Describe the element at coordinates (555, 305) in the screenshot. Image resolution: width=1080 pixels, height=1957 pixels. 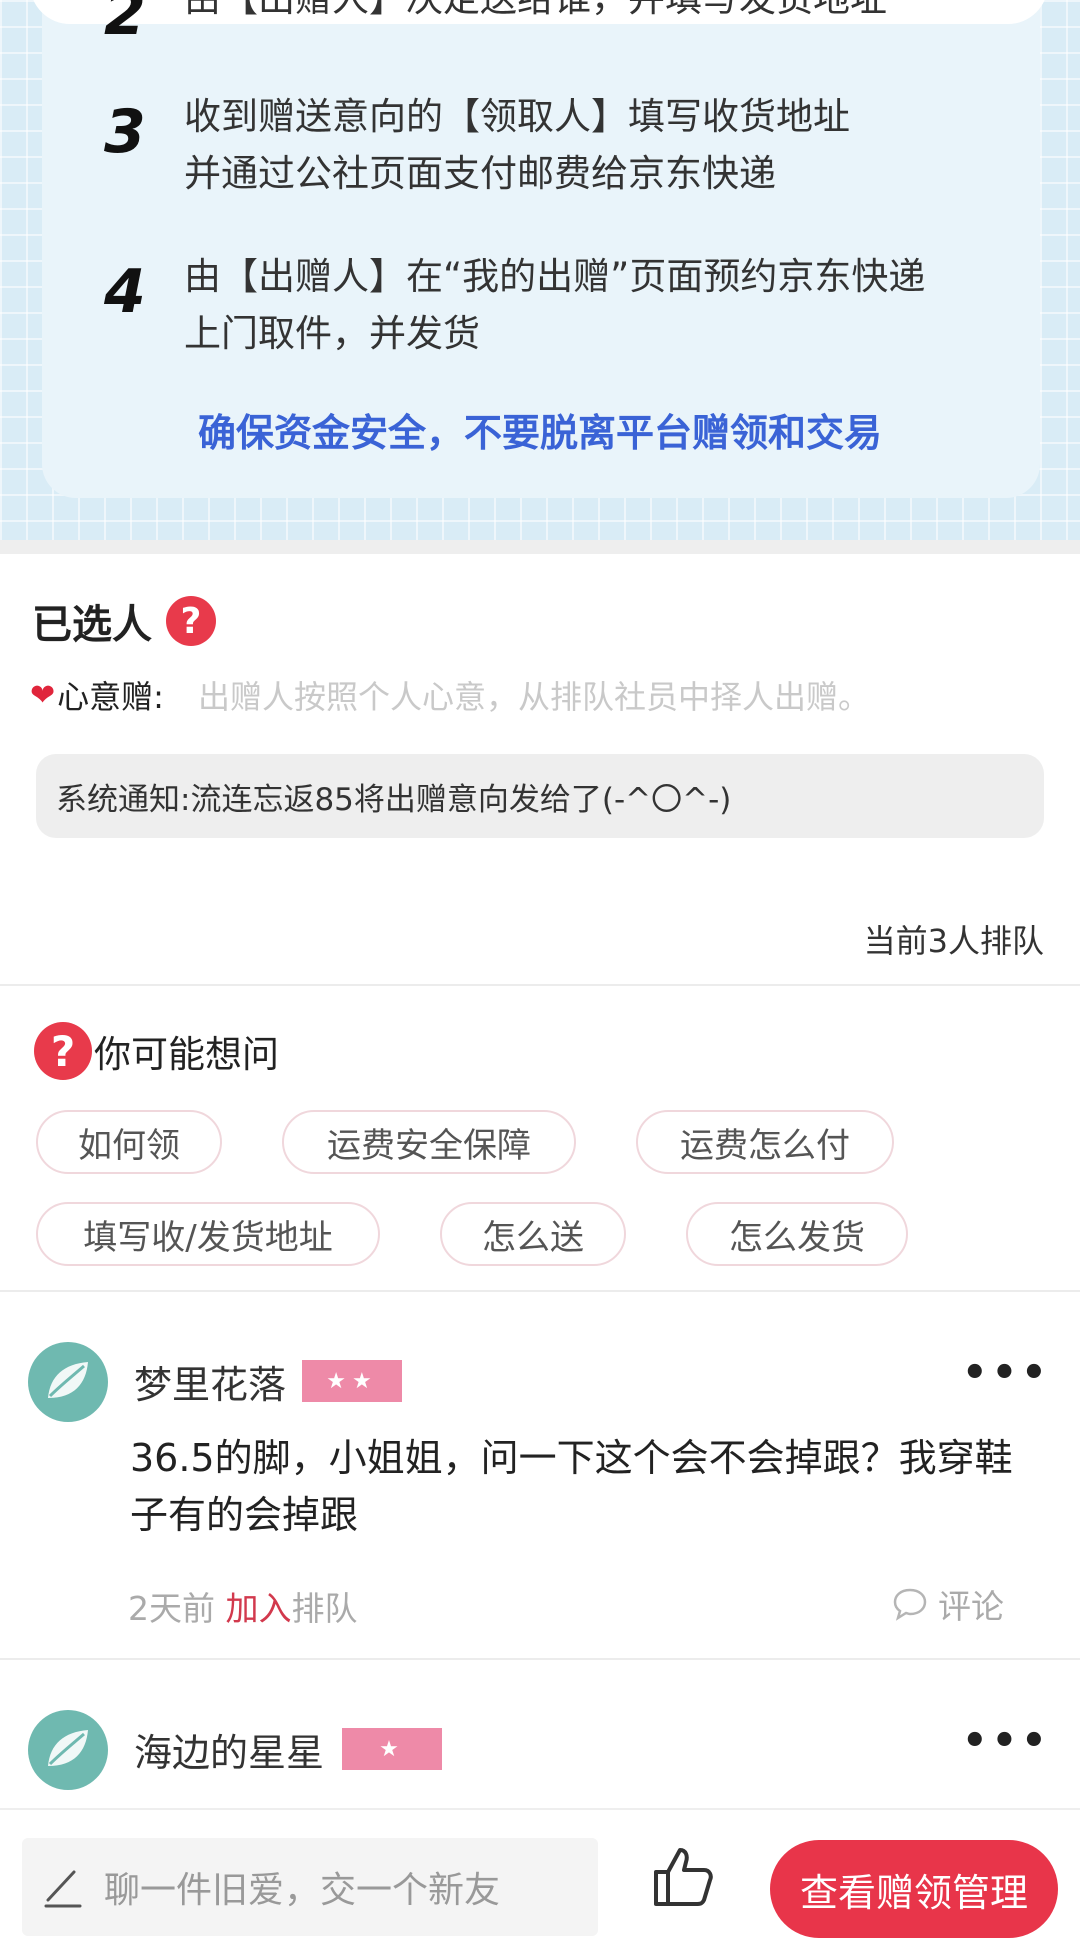
I see `step-text: 由【出赠人】在“我的出赠”页面预约京东快递 上门取件，并发货` at that location.